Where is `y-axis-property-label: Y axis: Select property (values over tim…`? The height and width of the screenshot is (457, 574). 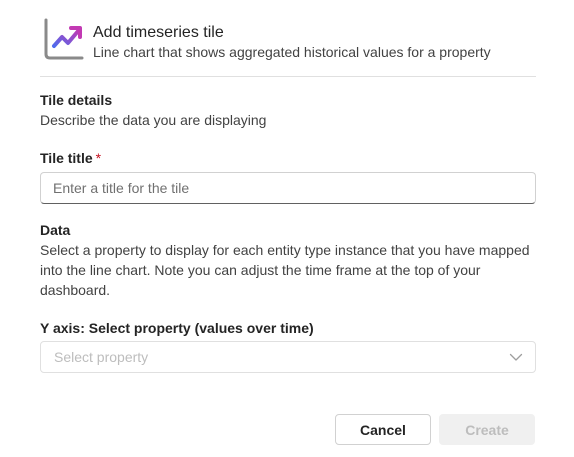
y-axis-property-label: Y axis: Select property (values over tim… is located at coordinates (177, 328).